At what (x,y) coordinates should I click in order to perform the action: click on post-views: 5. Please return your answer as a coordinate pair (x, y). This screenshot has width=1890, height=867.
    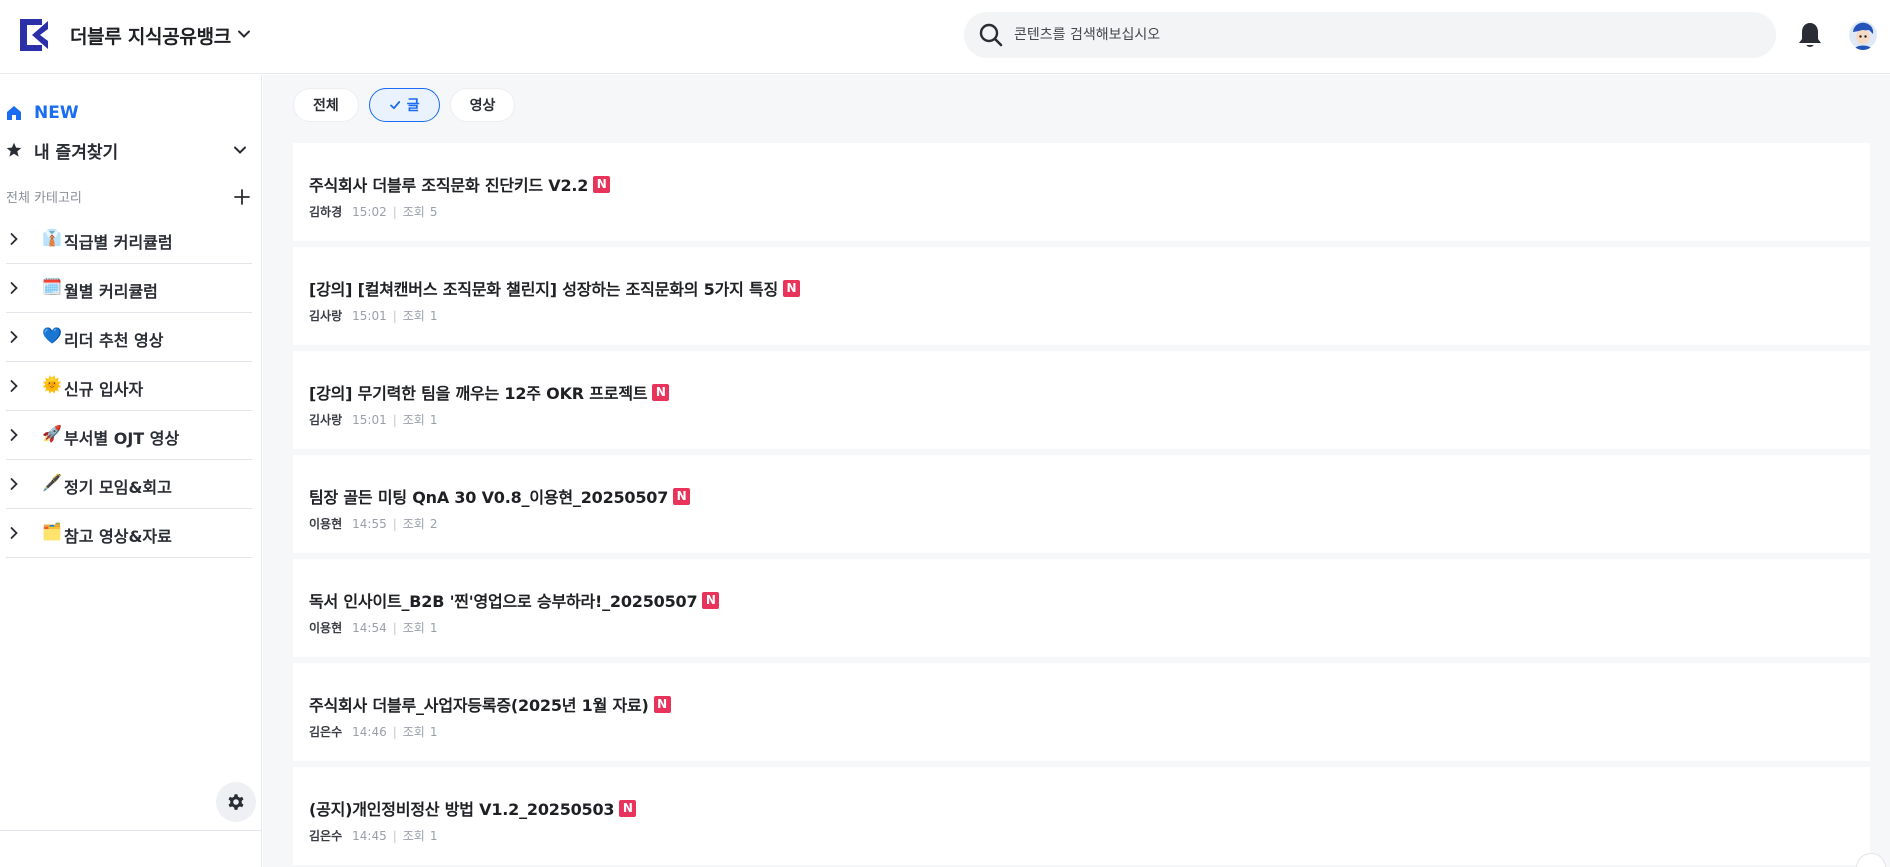
    Looking at the image, I should click on (433, 211).